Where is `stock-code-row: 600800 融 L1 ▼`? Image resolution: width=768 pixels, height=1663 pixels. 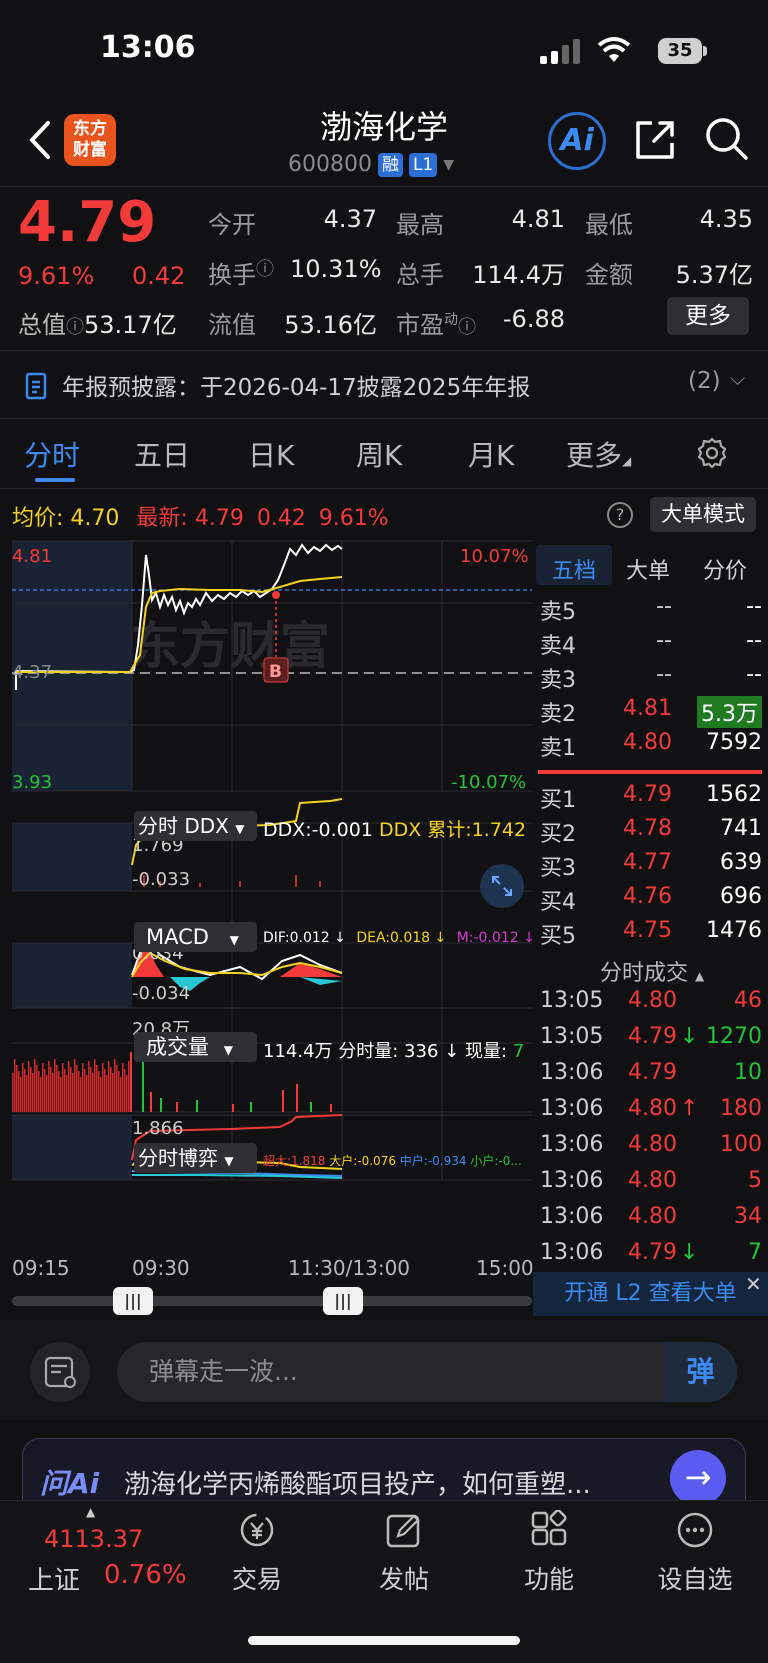
stock-code-row: 600800 融 L1 ▼ is located at coordinates (371, 164).